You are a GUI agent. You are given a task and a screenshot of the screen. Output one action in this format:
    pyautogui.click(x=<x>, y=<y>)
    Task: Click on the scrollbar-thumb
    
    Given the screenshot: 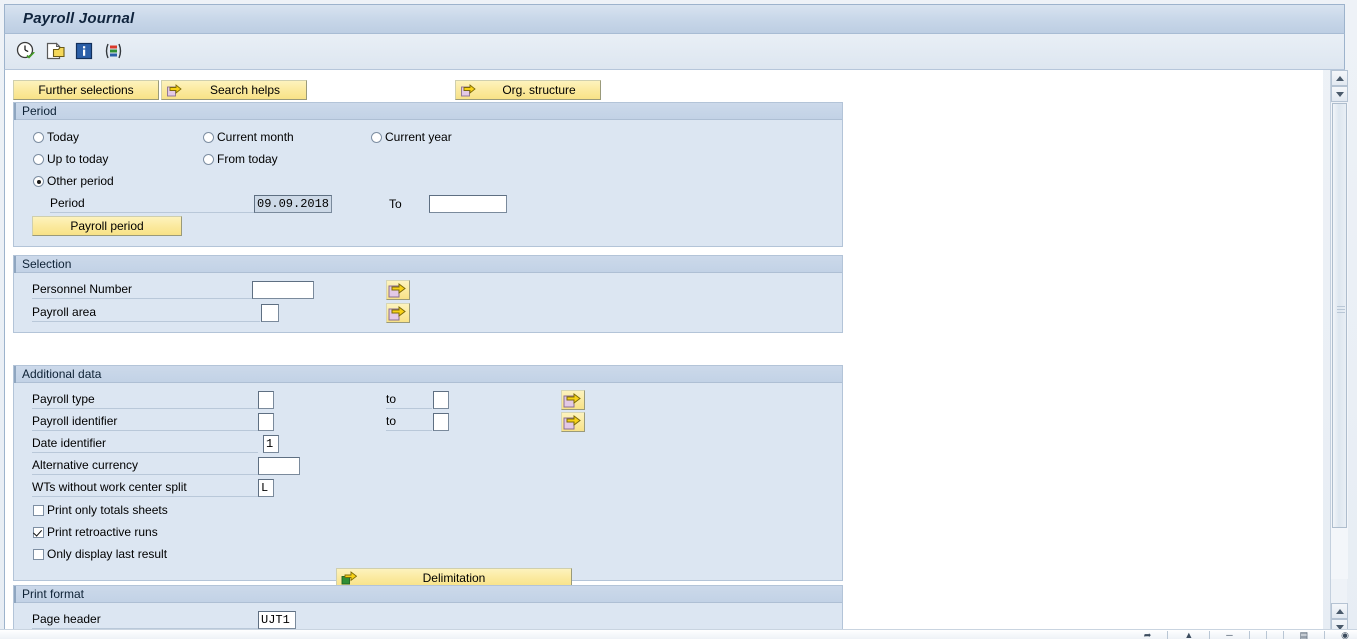 What is the action you would take?
    pyautogui.click(x=1339, y=315)
    